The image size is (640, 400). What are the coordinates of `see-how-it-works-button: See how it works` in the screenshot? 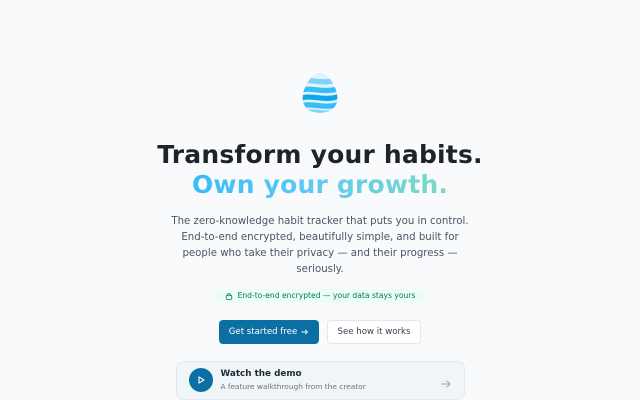 It's located at (374, 331).